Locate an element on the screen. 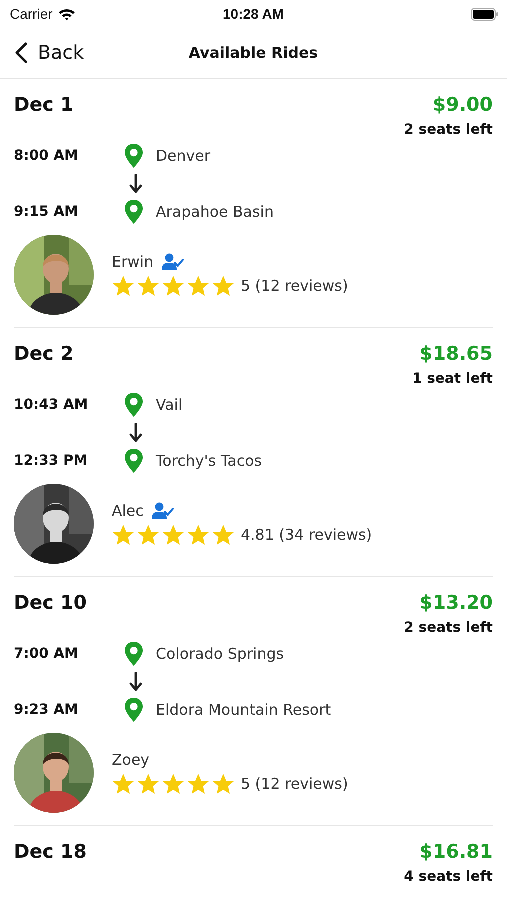  ride-price: $18.65 is located at coordinates (456, 354).